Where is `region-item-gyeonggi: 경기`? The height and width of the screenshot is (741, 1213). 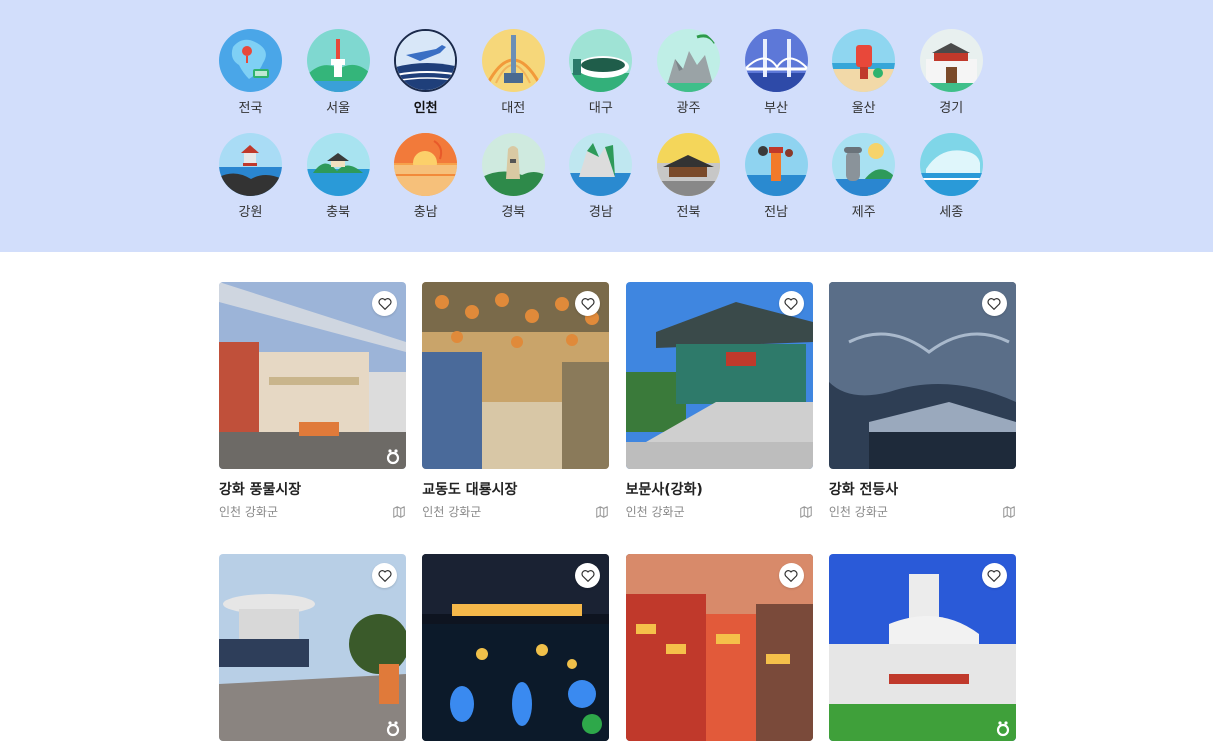
region-item-gyeonggi: 경기 is located at coordinates (951, 73).